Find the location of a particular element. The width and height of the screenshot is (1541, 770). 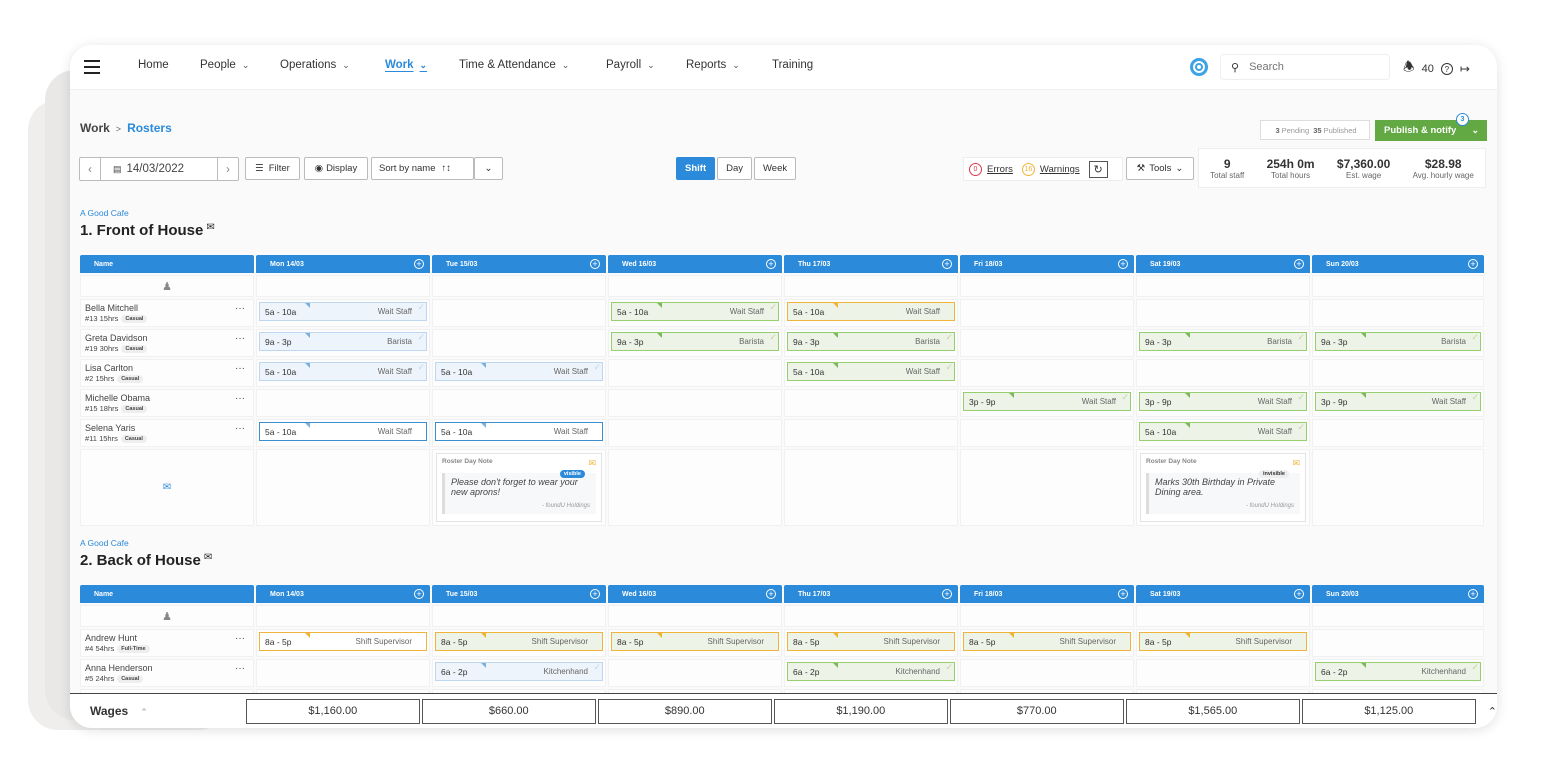

sort-button: Sort by name ↑↕ is located at coordinates (422, 168).